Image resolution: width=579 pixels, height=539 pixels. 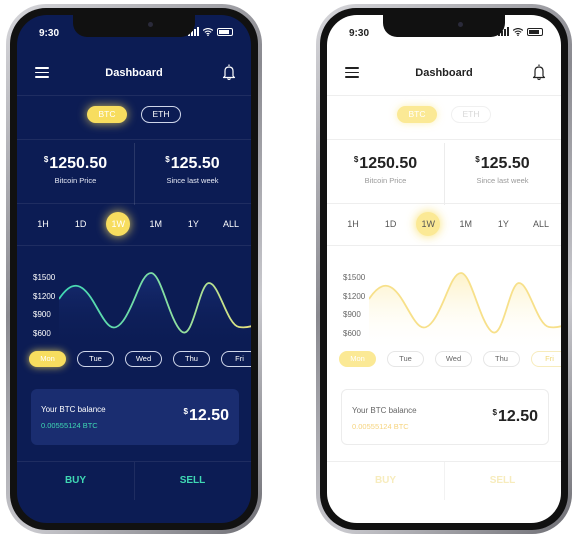 I want to click on stat-bitcoin-price: $1250.50 Bitcoin Price, so click(x=385, y=170).